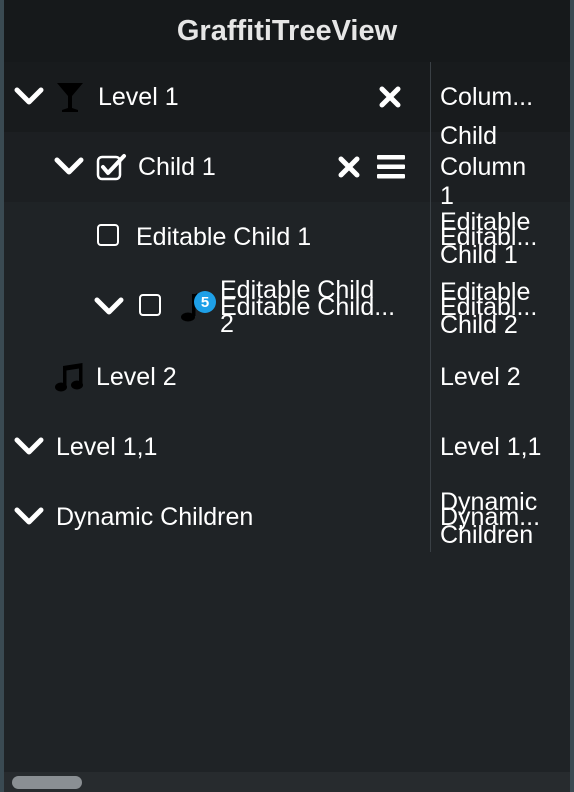  I want to click on checkbox-checked-icon, so click(112, 167).